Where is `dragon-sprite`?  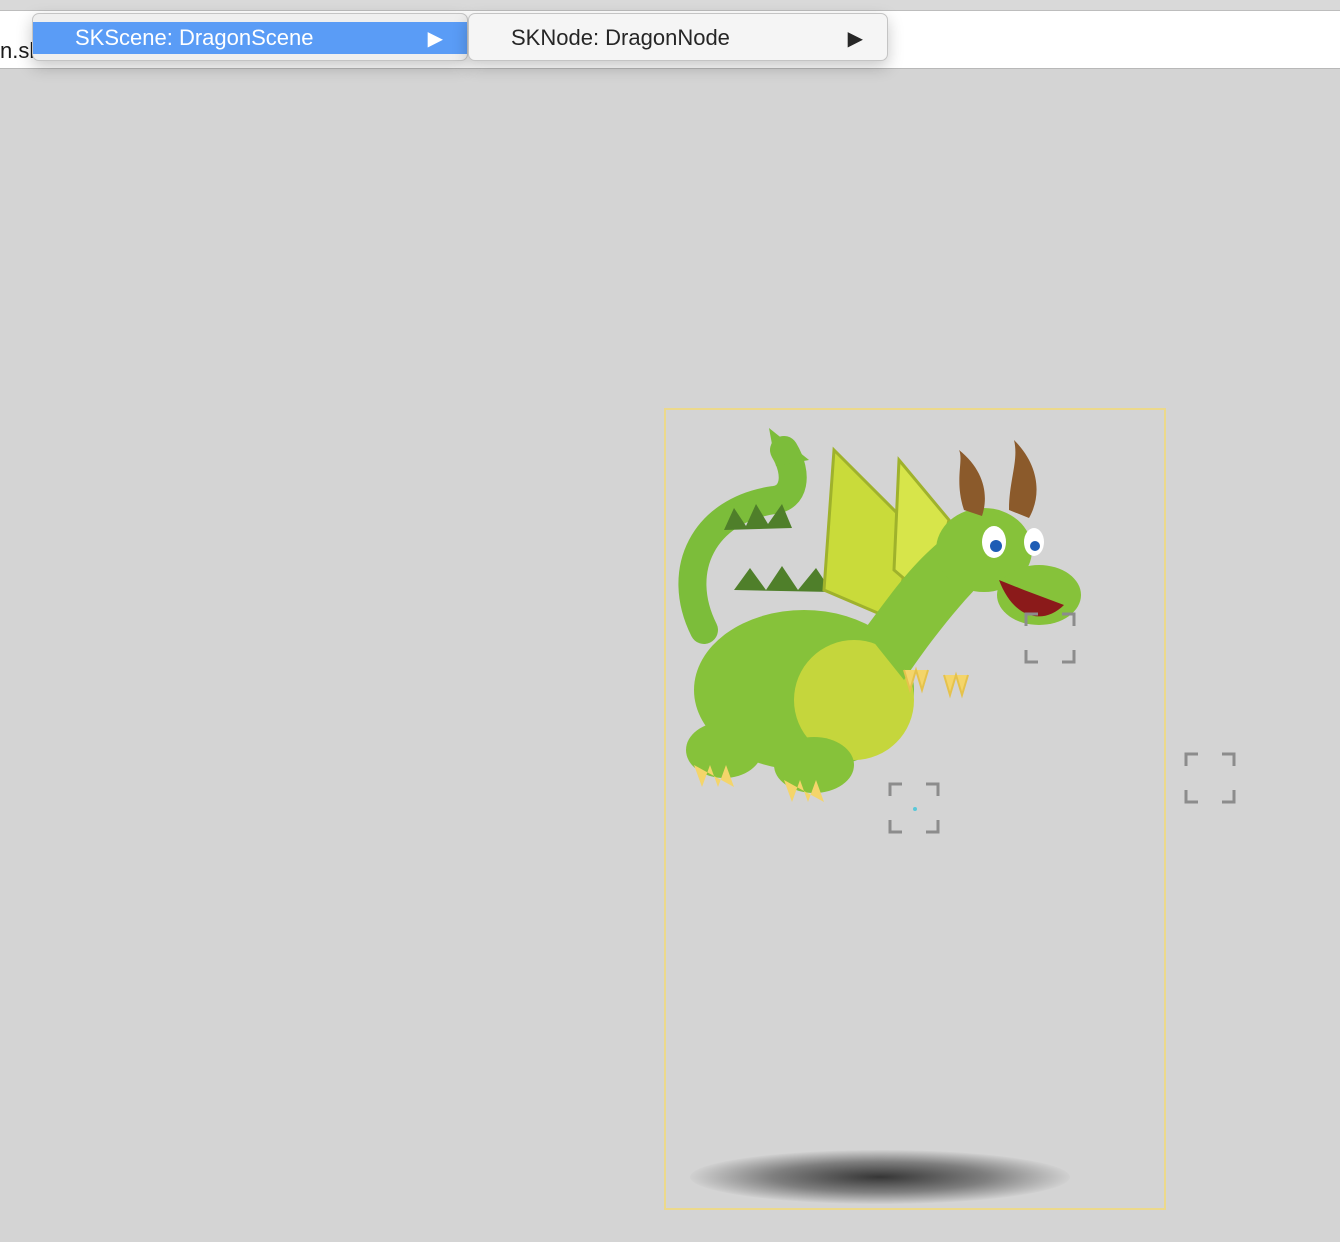
dragon-sprite is located at coordinates (874, 620).